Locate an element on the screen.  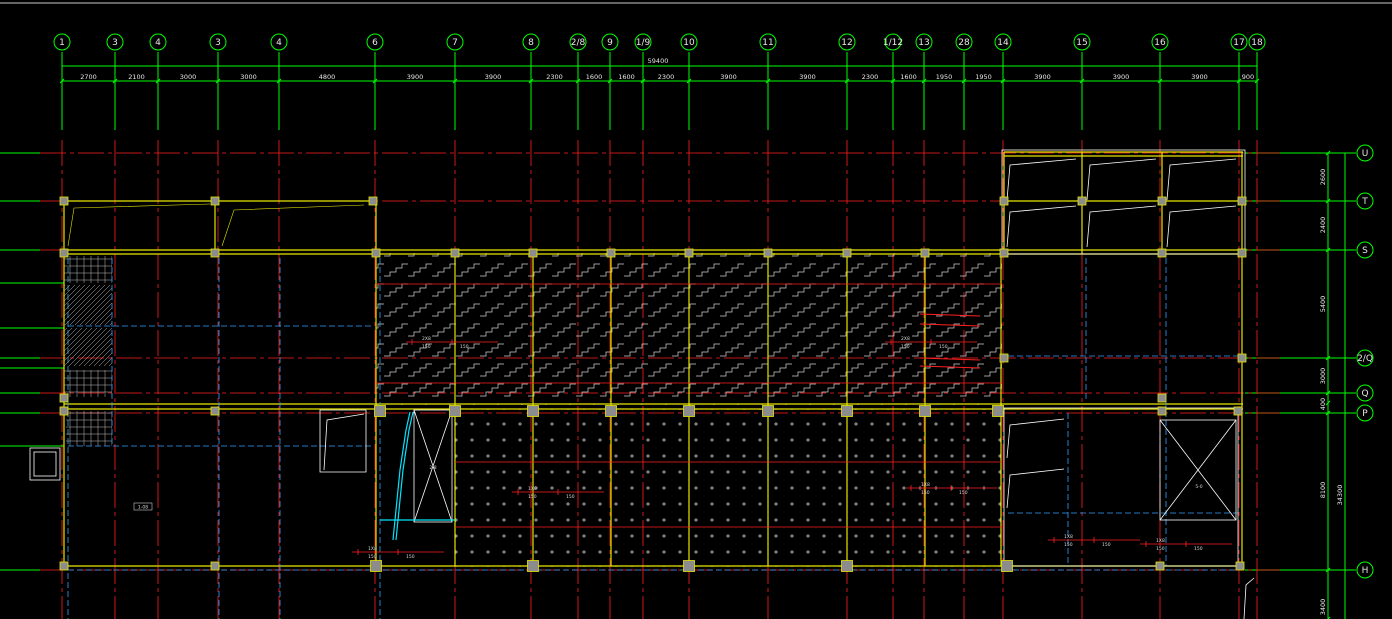
span-dimension-label: 900 is located at coordinates (1248, 77).